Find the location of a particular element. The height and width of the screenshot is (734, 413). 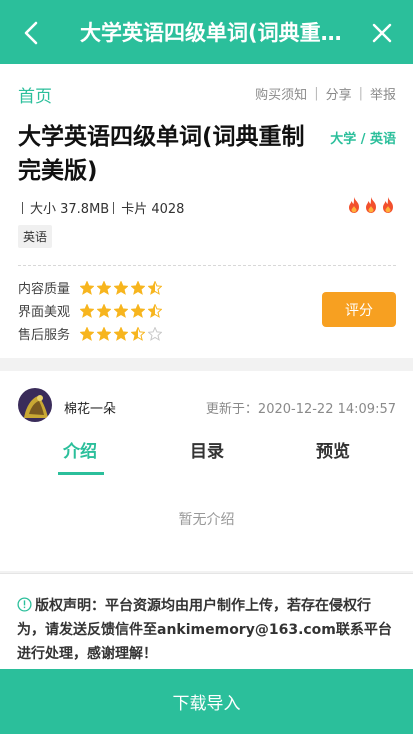

avatar-image is located at coordinates (35, 405).